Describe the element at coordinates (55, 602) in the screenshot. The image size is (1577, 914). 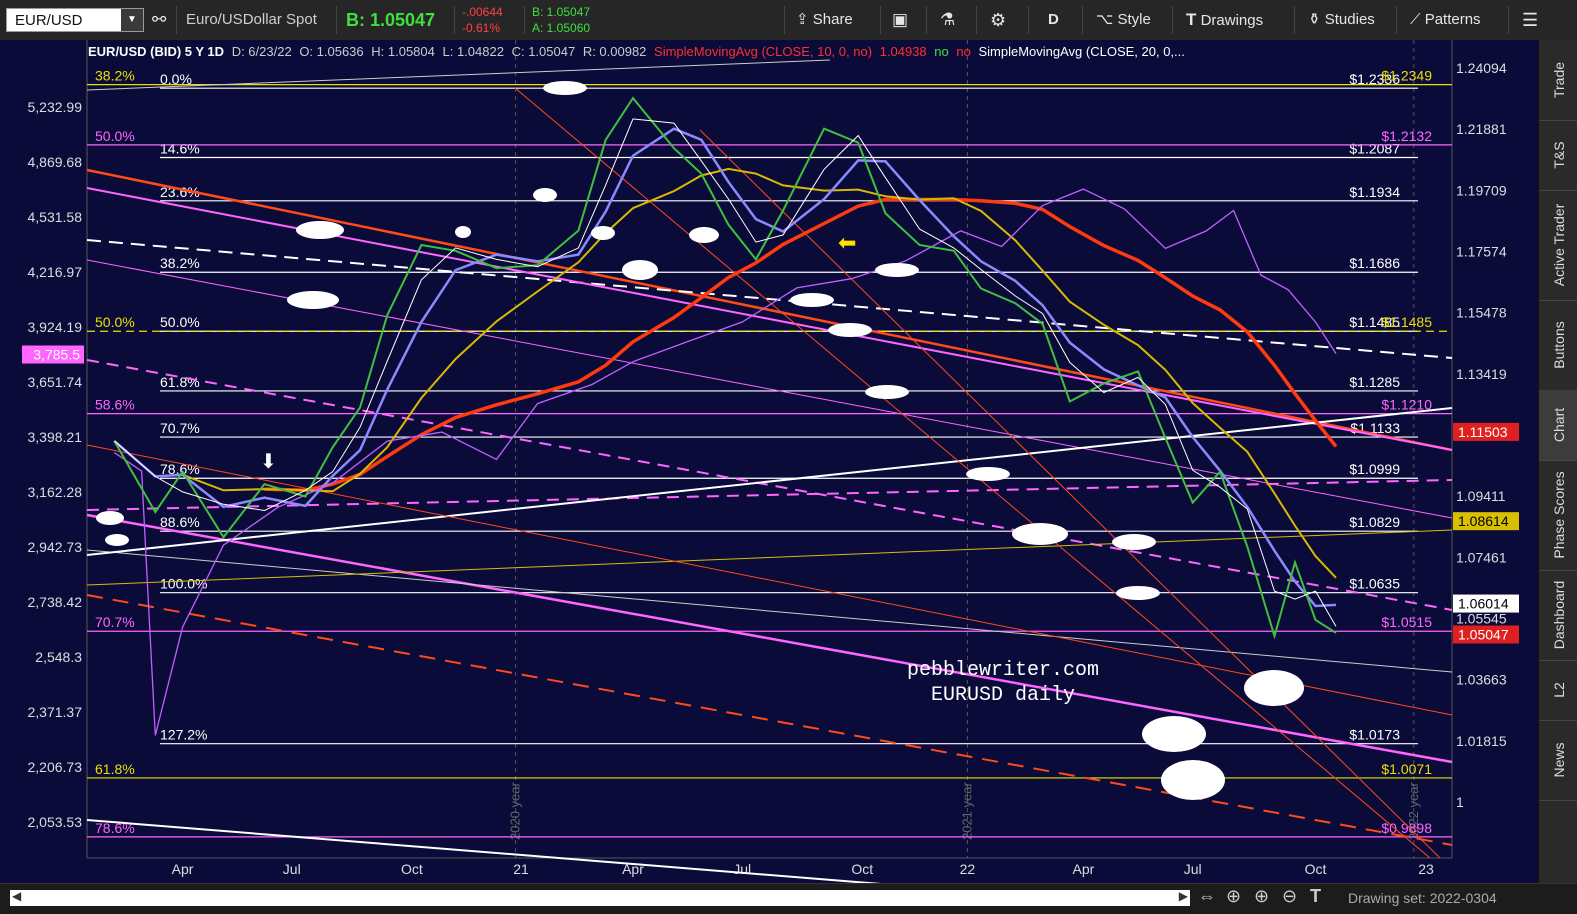
I see `left-tick-label: 2,738.42` at that location.